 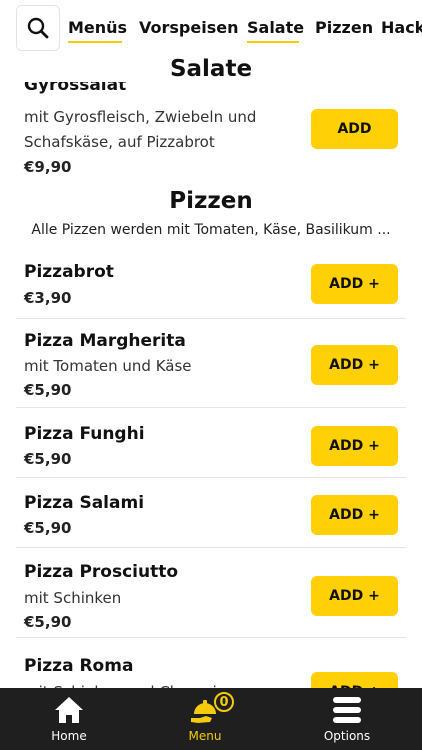 I want to click on item-description: Schafskäse, auf Pizzabrot, so click(x=119, y=142).